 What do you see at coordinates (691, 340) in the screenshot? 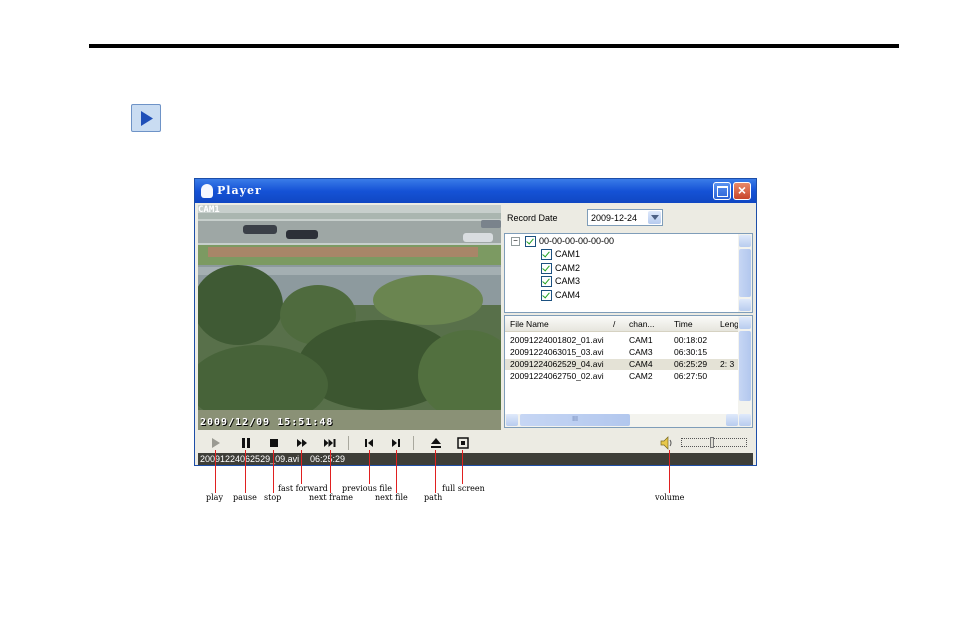
I see `table-cell: 00:18:02` at bounding box center [691, 340].